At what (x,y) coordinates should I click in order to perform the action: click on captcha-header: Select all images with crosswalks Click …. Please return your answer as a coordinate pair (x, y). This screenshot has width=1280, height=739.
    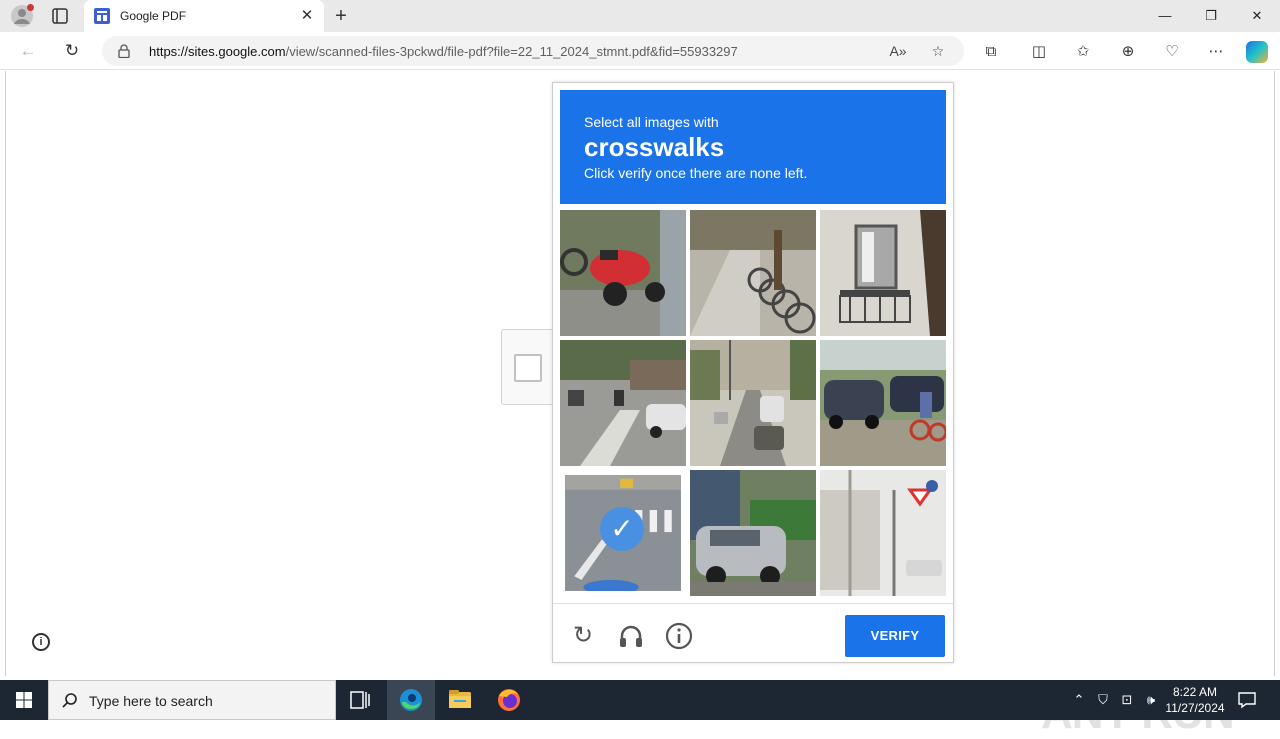
    Looking at the image, I should click on (753, 147).